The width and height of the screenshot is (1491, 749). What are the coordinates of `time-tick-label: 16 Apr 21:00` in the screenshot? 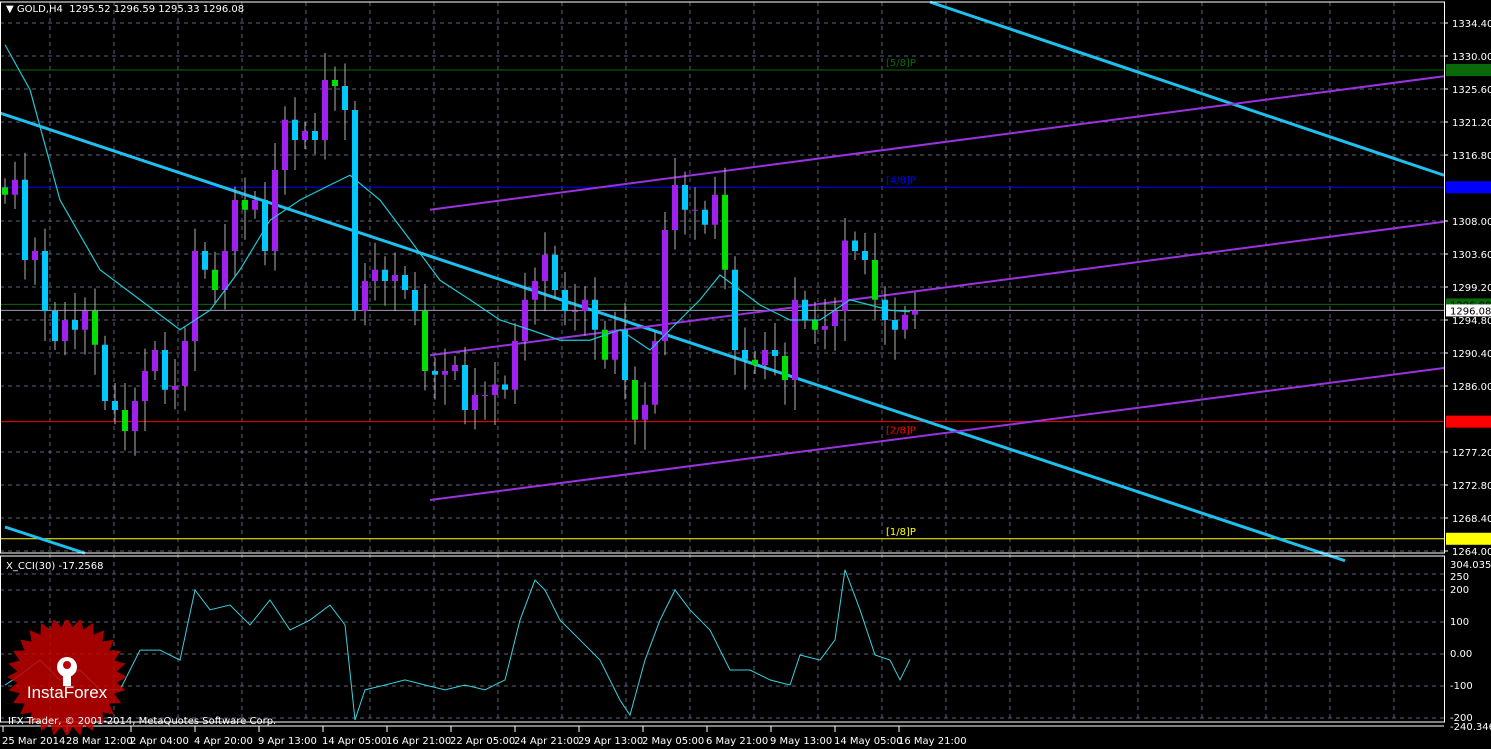 It's located at (418, 741).